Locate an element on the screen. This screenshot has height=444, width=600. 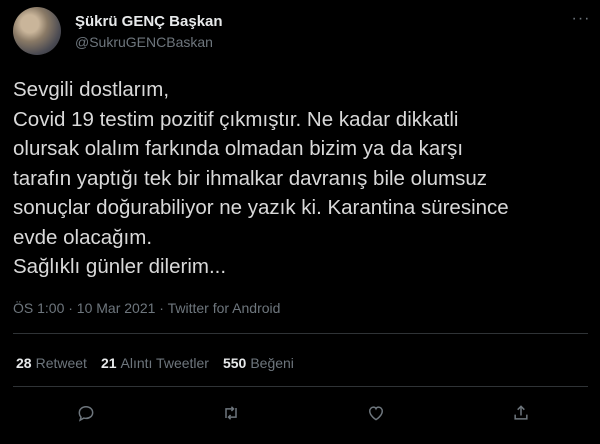
quotes-label: Alıntı Tweetler is located at coordinates (164, 363).